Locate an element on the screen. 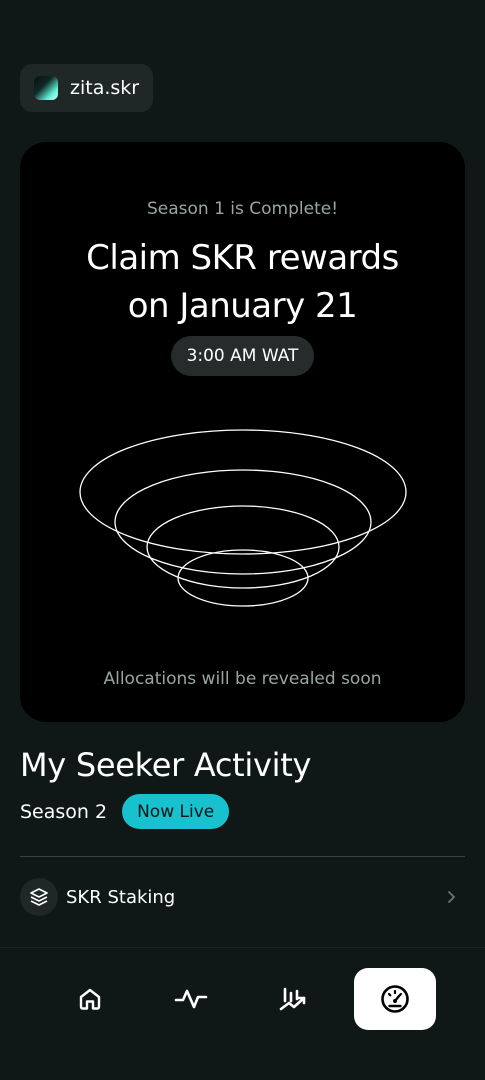 The image size is (485, 1080). ring-inner is located at coordinates (243, 578).